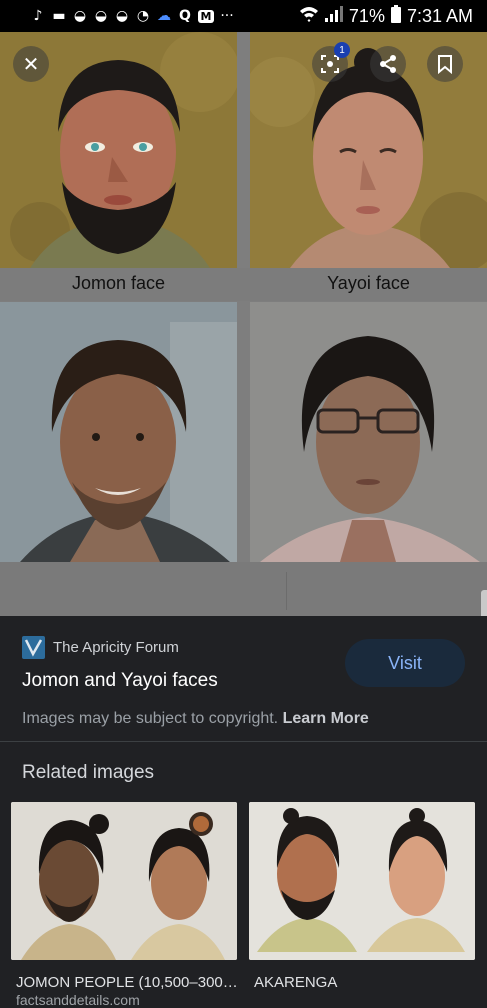 The width and height of the screenshot is (487, 1008). What do you see at coordinates (33, 647) in the screenshot?
I see `source-logo-icon` at bounding box center [33, 647].